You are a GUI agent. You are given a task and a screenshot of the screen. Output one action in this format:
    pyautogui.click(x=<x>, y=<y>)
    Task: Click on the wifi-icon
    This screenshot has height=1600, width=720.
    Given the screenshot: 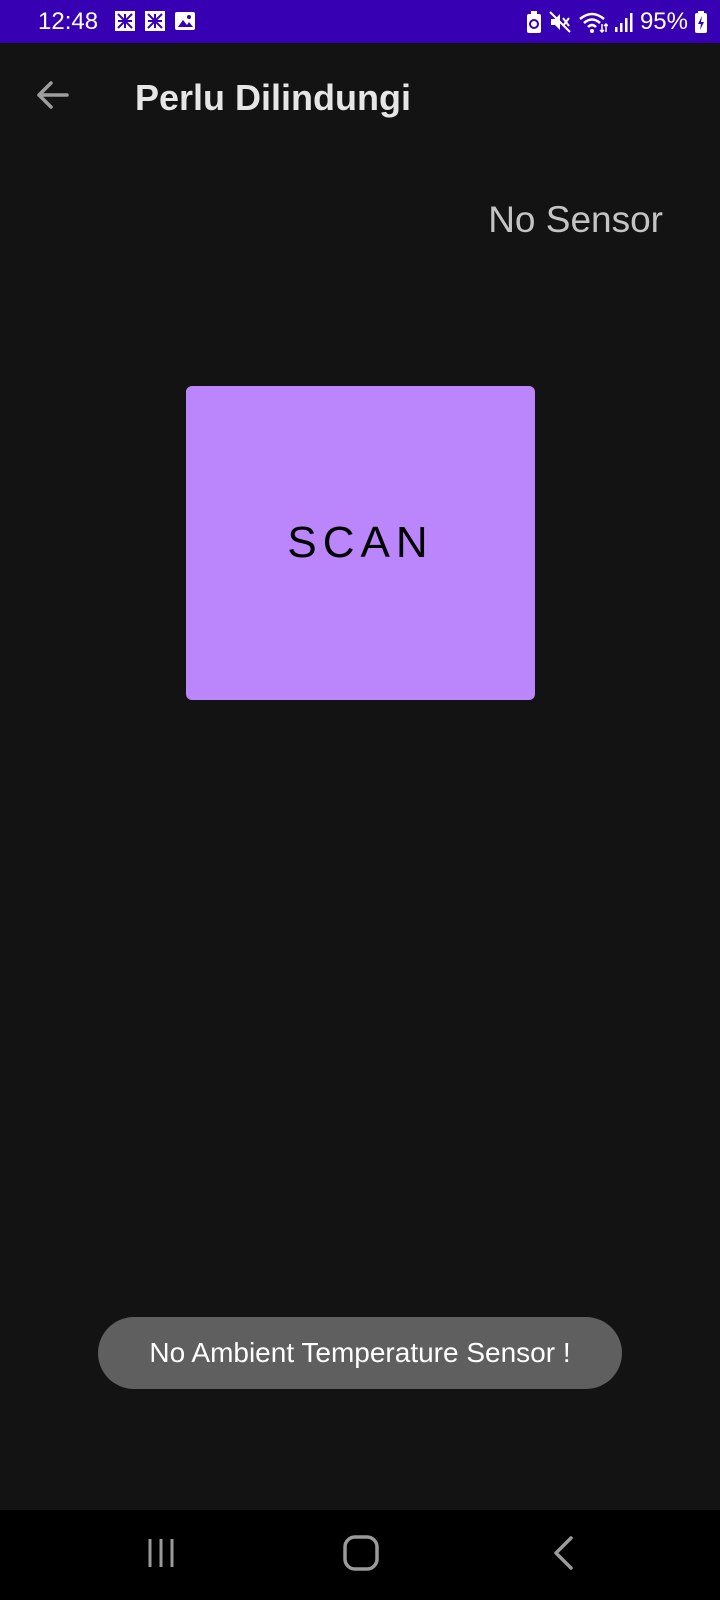 What is the action you would take?
    pyautogui.click(x=593, y=22)
    